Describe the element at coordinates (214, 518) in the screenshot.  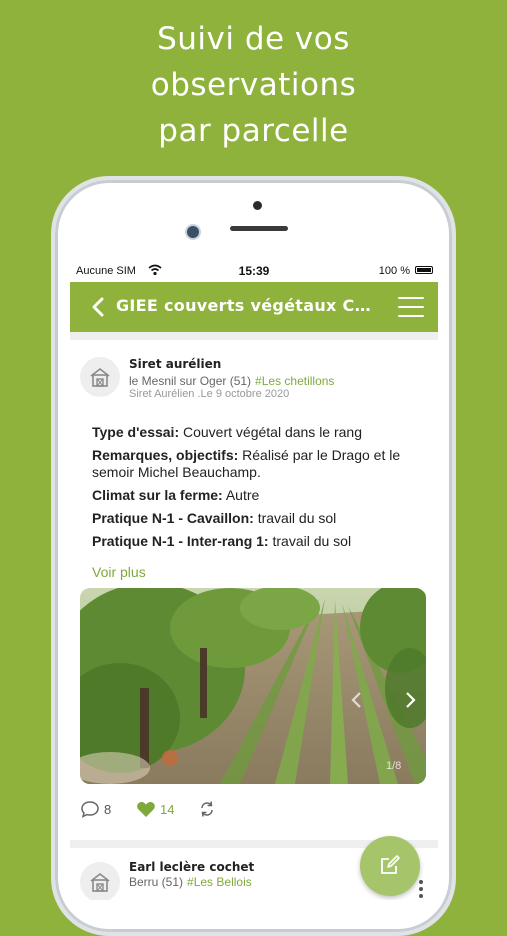
I see `field-pratique-cavaillon: Pratique N-1 - Cavaillon: travail du sol` at that location.